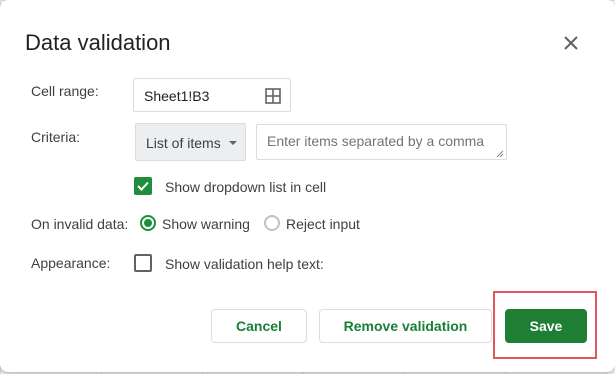 This screenshot has height=374, width=615. What do you see at coordinates (143, 263) in the screenshot?
I see `help-text-checkbox` at bounding box center [143, 263].